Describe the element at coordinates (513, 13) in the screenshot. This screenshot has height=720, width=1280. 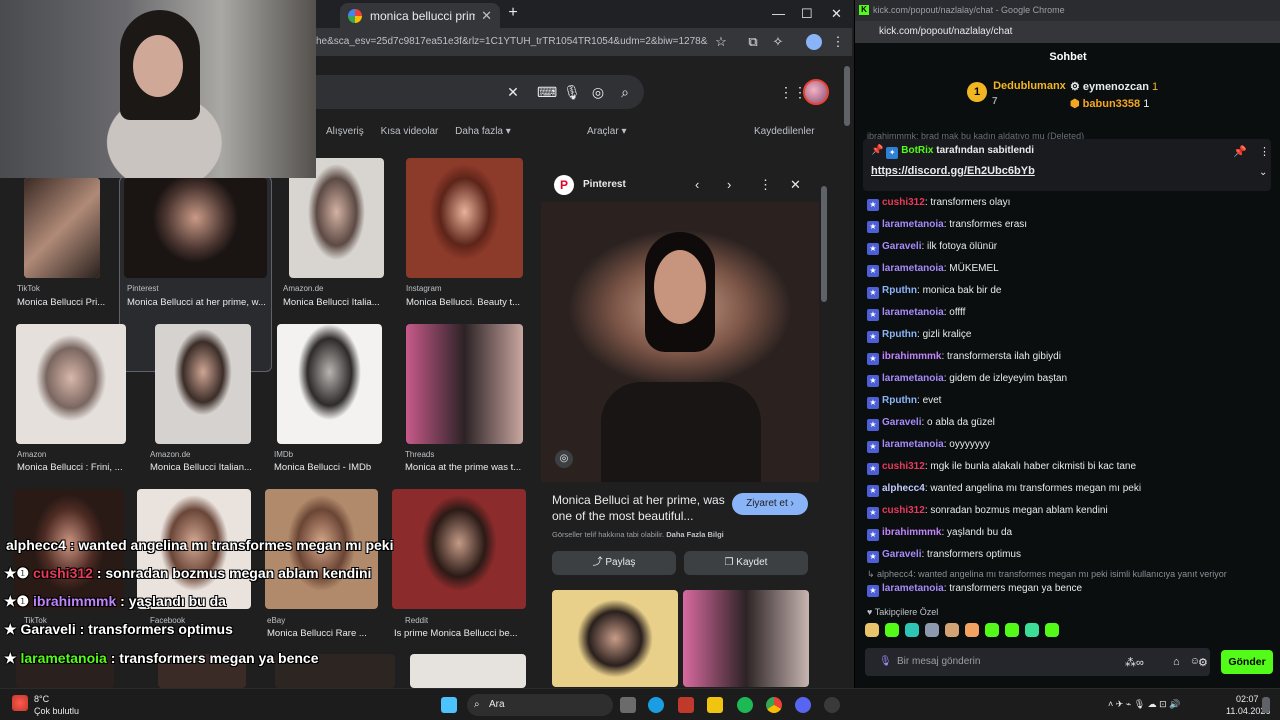
I see `new-tab-icon: +` at that location.